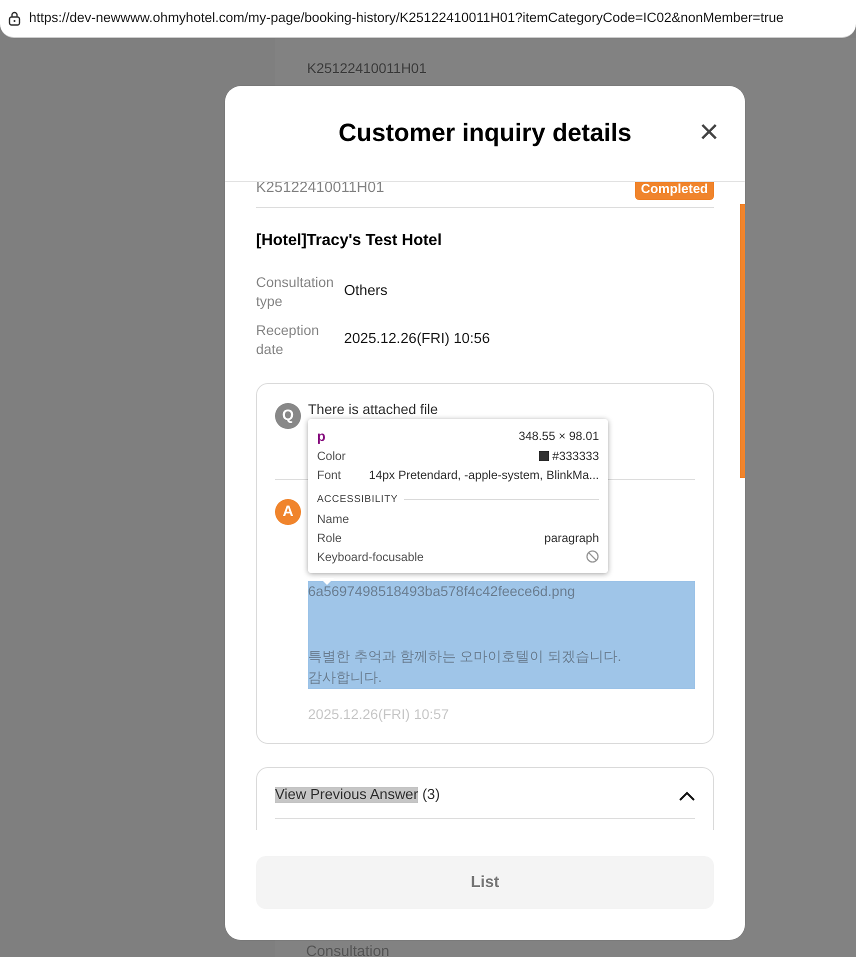 Image resolution: width=856 pixels, height=957 pixels. Describe the element at coordinates (329, 475) in the screenshot. I see `property-label: Font` at that location.